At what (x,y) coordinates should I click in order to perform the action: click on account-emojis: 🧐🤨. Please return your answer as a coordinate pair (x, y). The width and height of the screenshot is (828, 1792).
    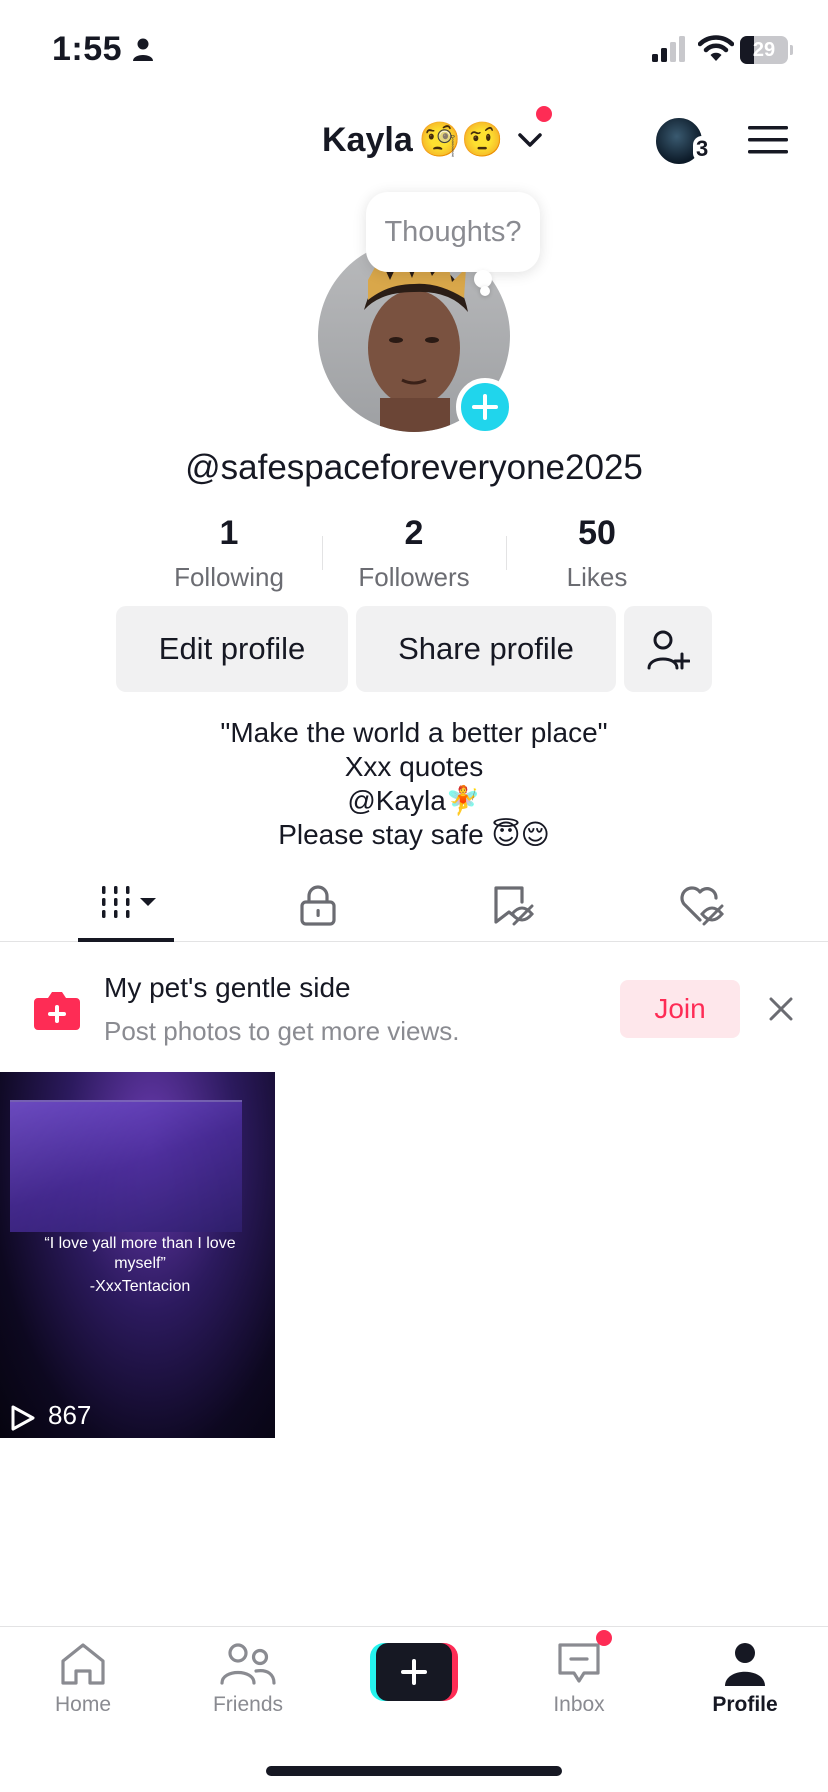
    Looking at the image, I should click on (461, 140).